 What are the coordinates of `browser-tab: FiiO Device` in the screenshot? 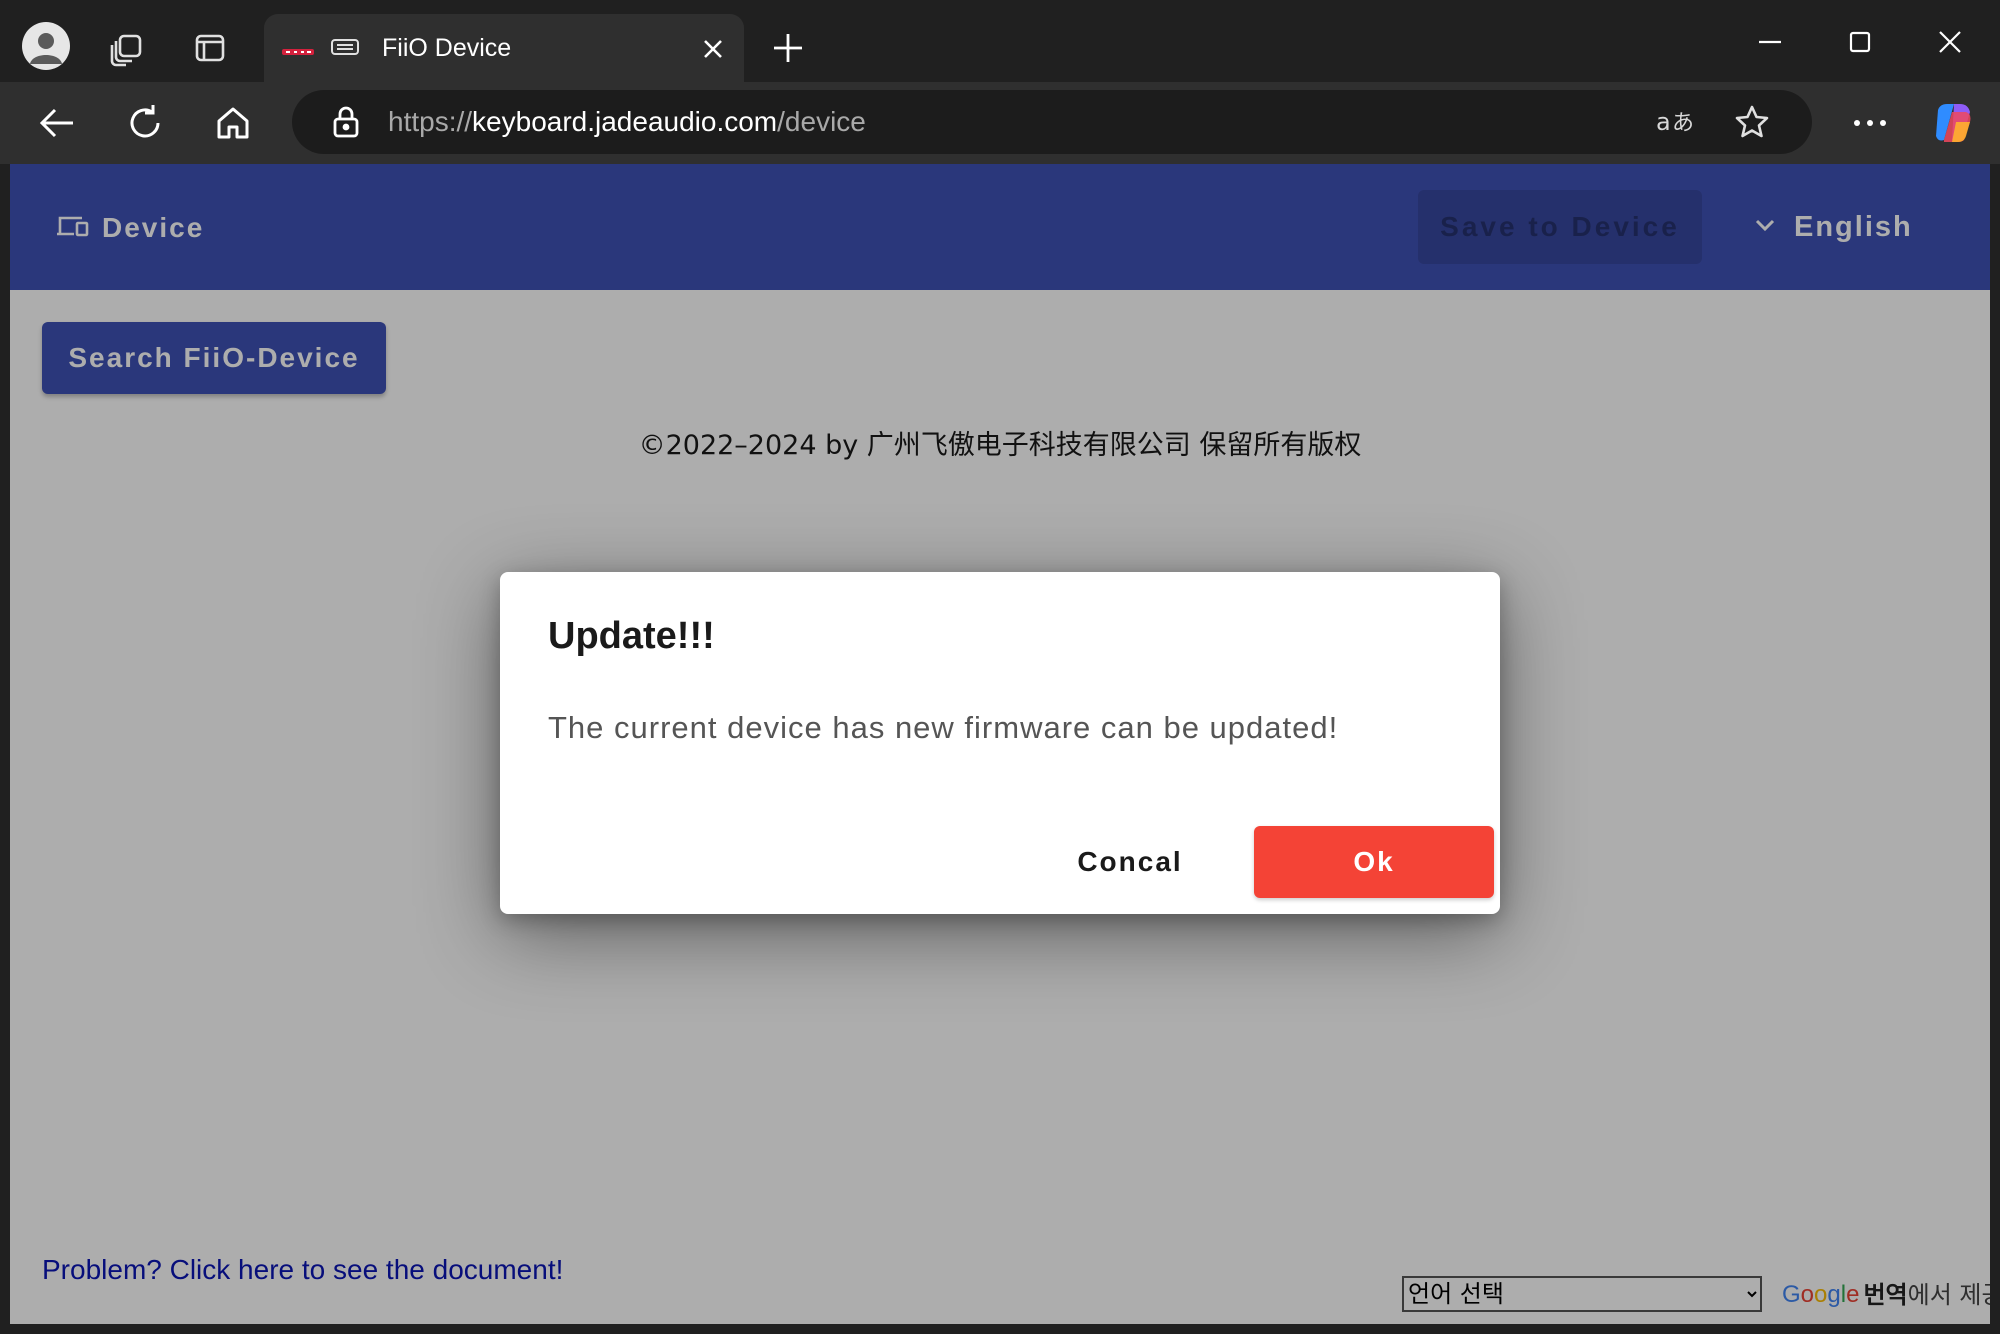 It's located at (504, 48).